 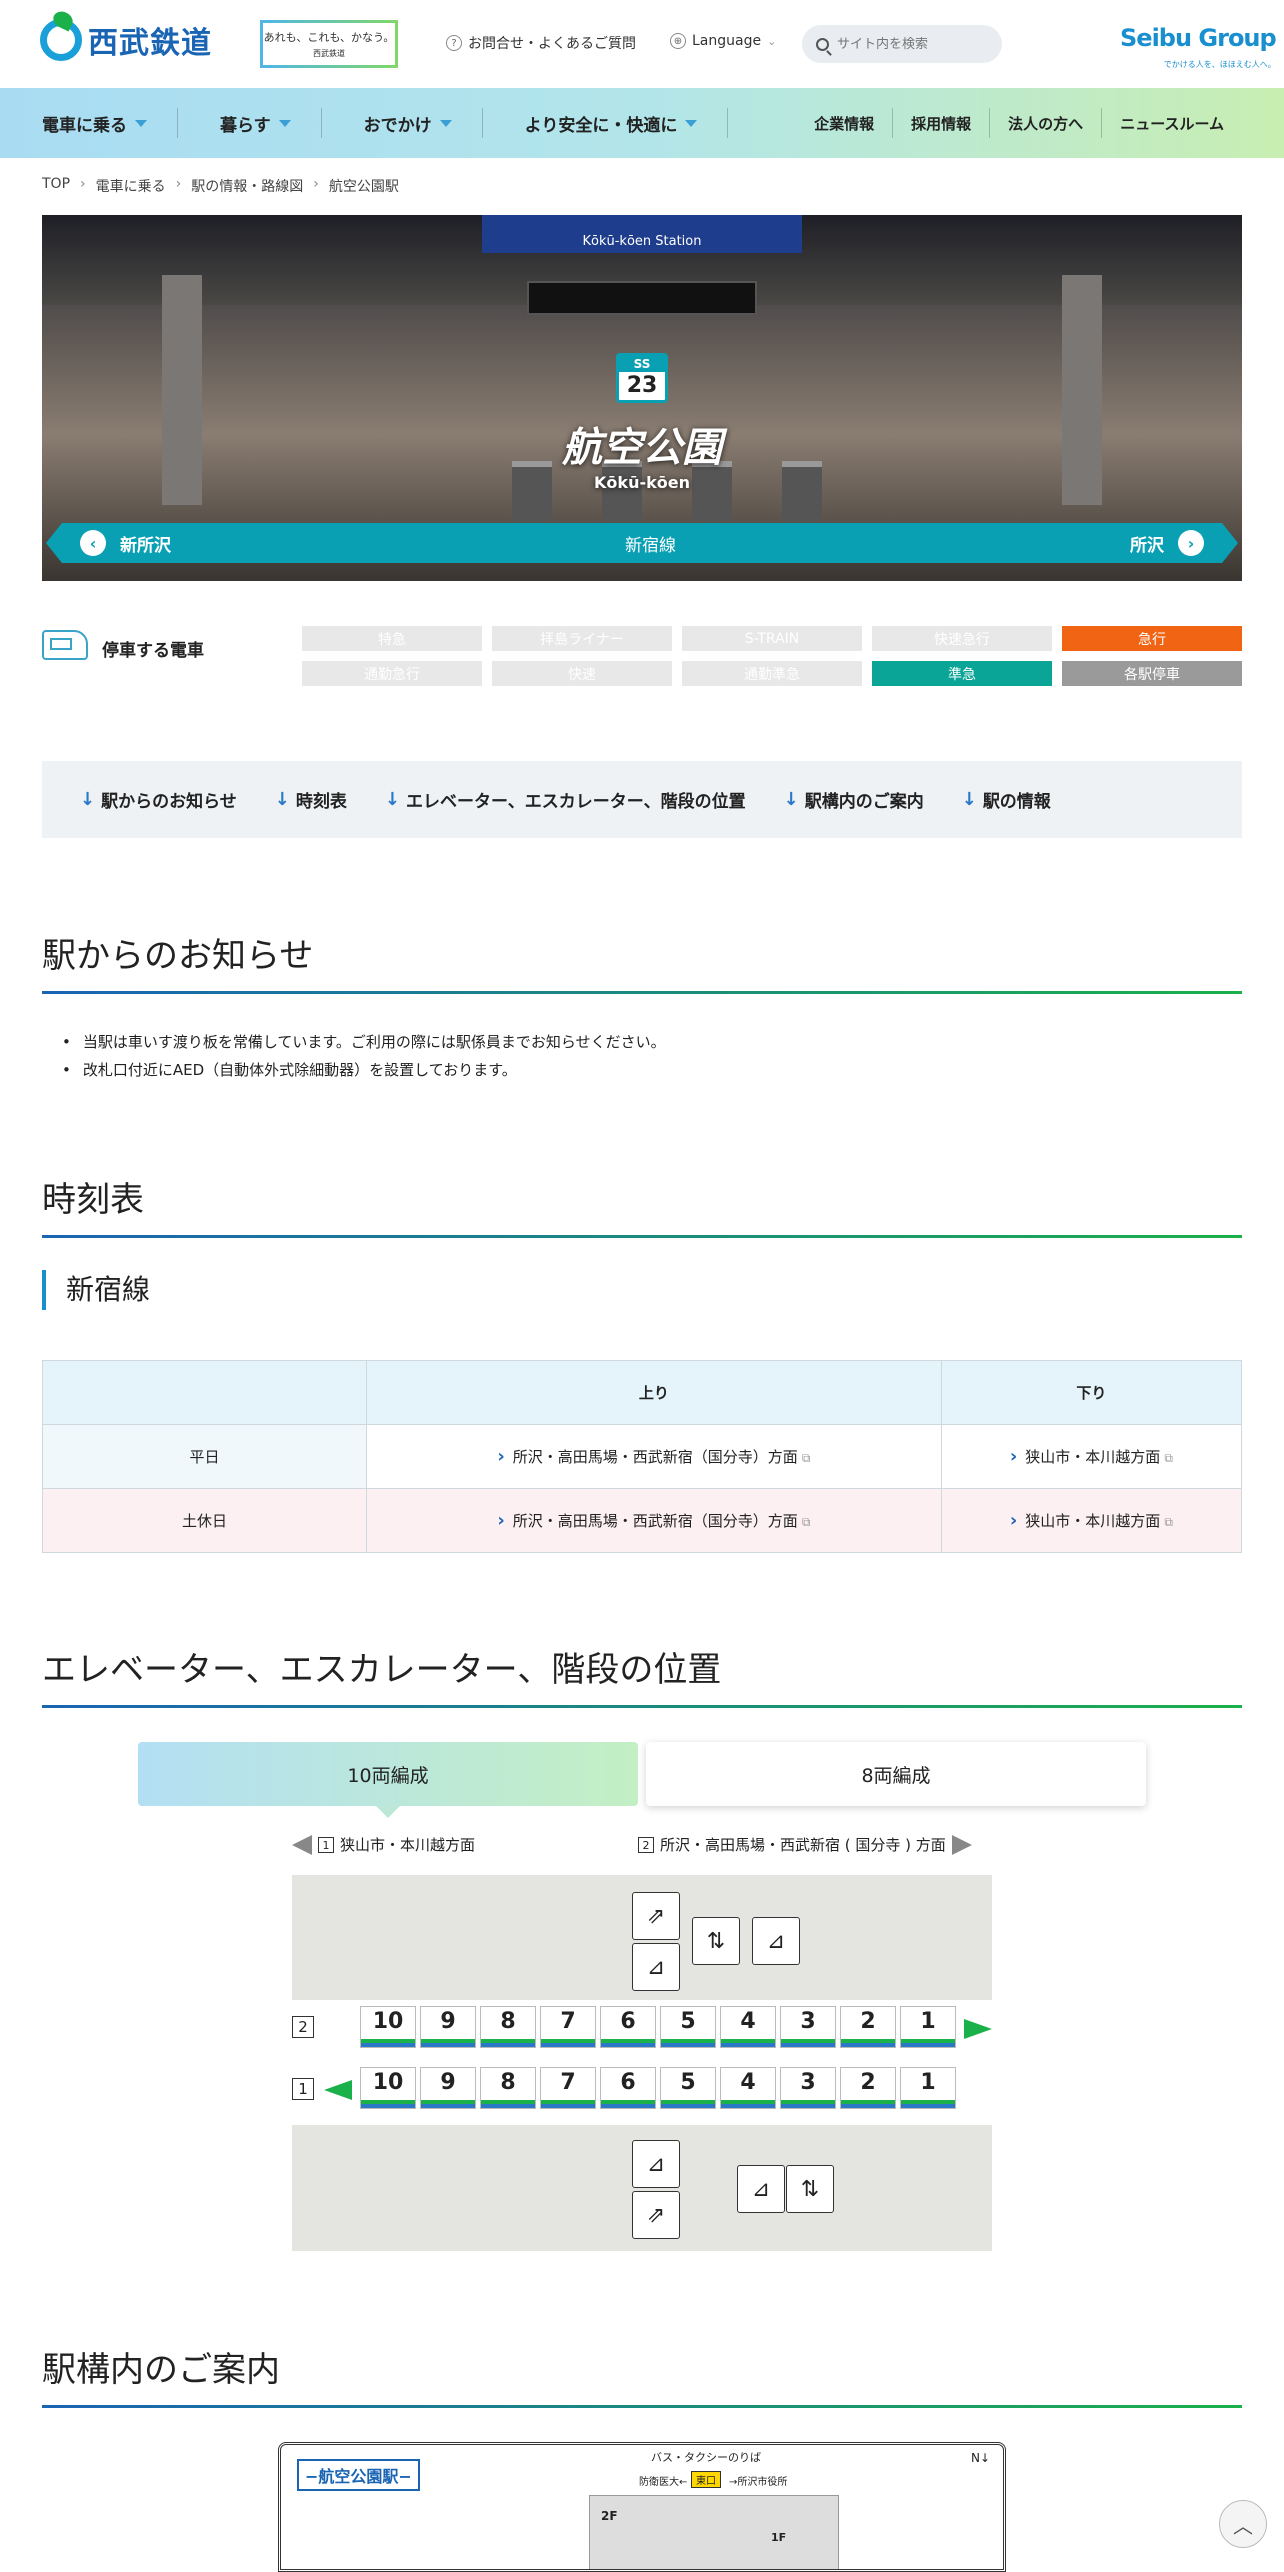 I want to click on tab-10-cars: 10両編成, so click(x=388, y=1780).